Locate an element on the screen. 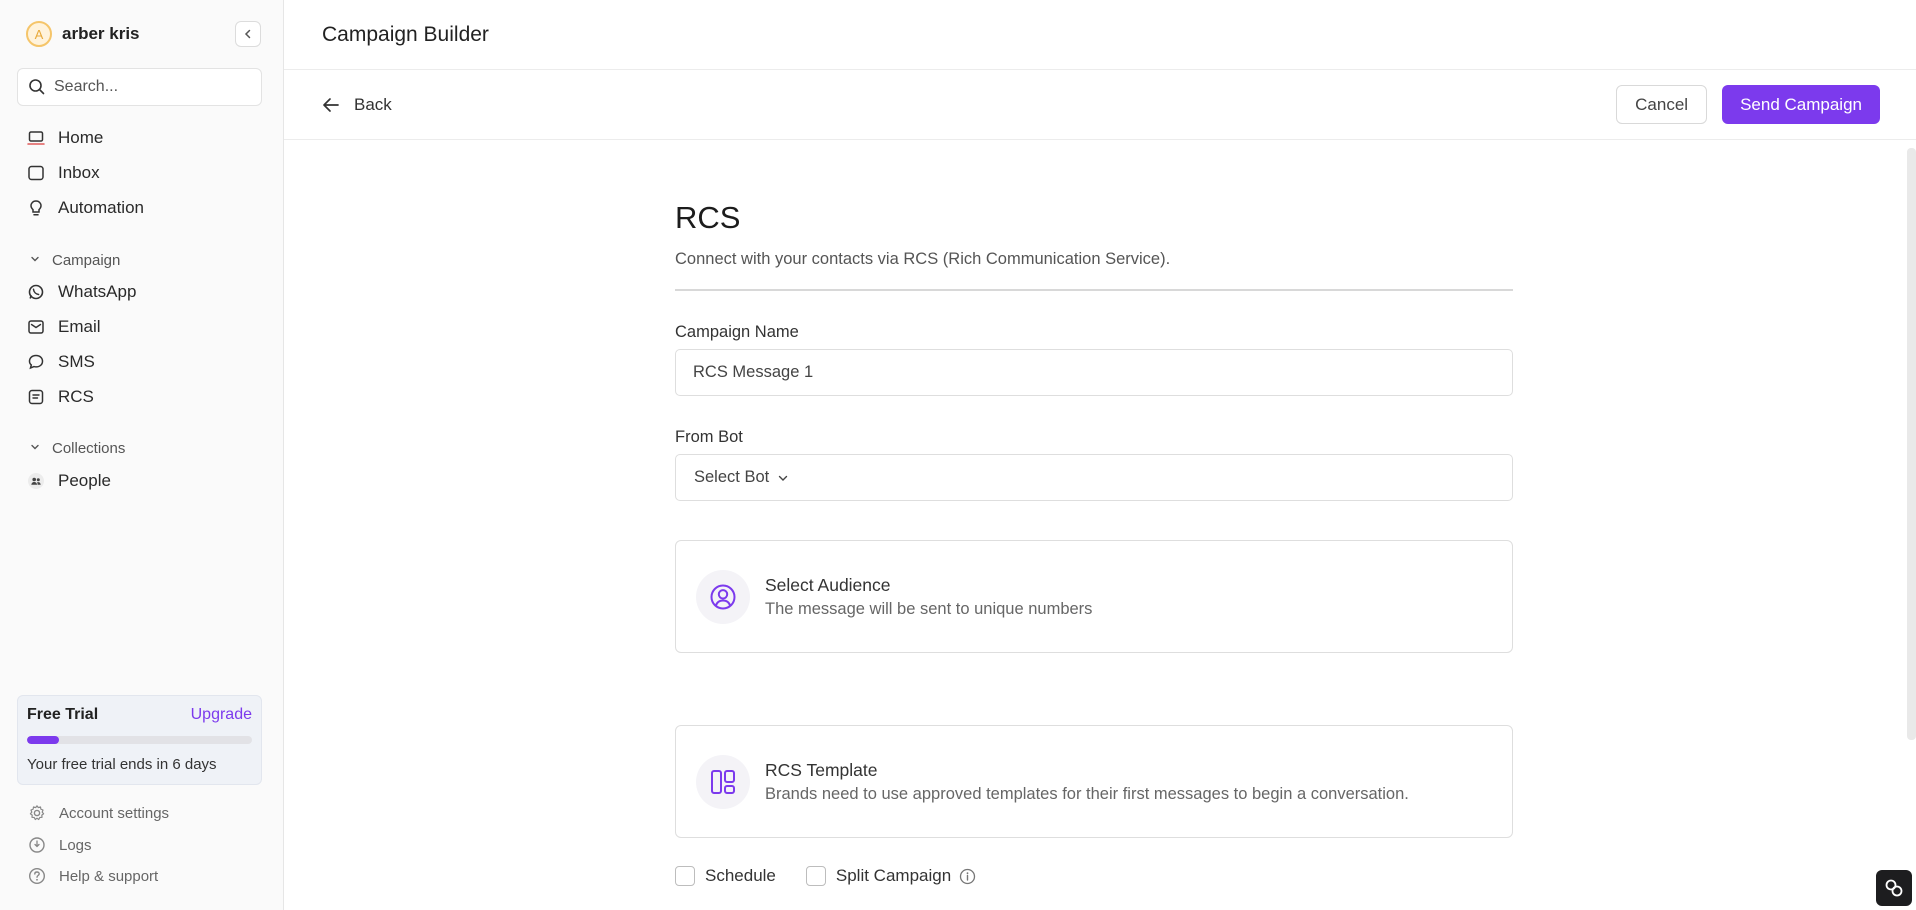  arrow-left-icon is located at coordinates (331, 104).